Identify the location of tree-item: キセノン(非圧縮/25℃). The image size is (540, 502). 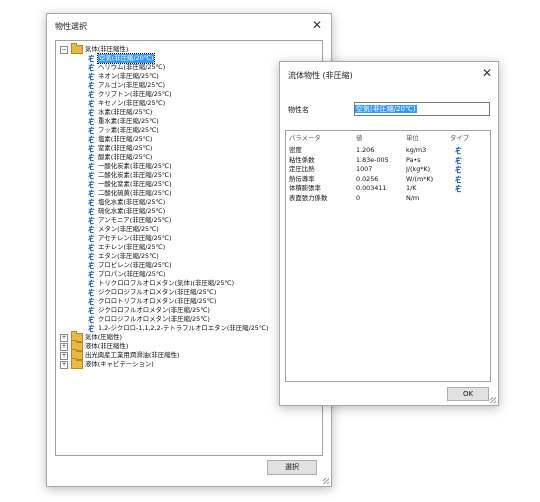
(164, 103).